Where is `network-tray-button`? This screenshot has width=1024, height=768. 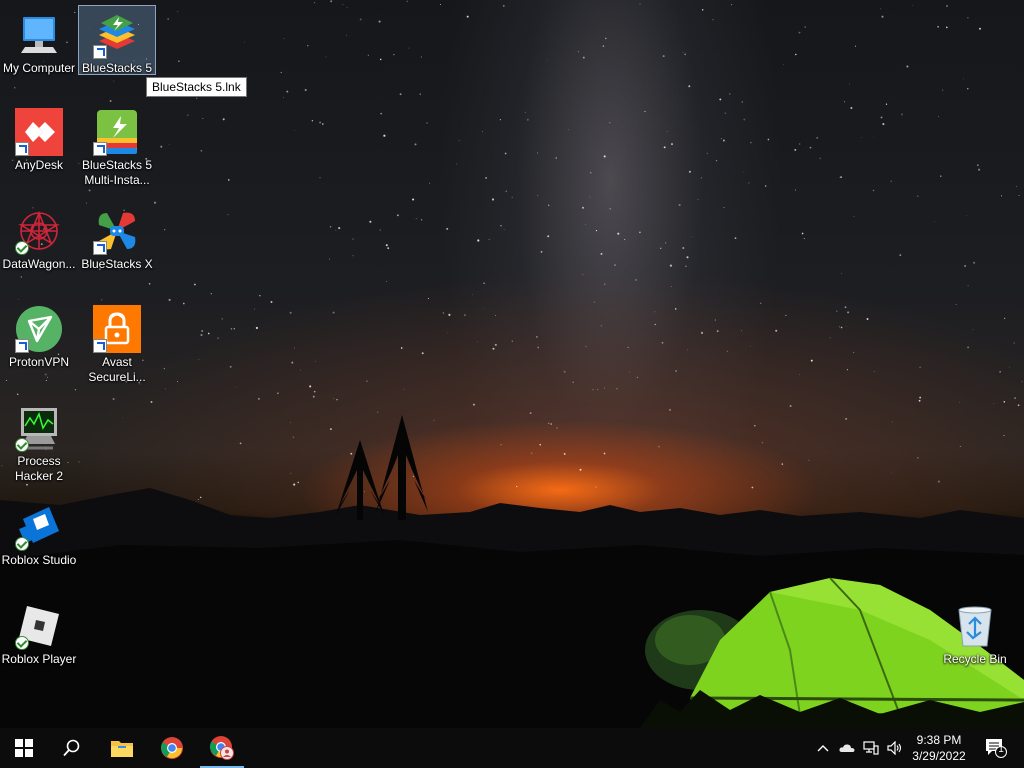
network-tray-button is located at coordinates (871, 748).